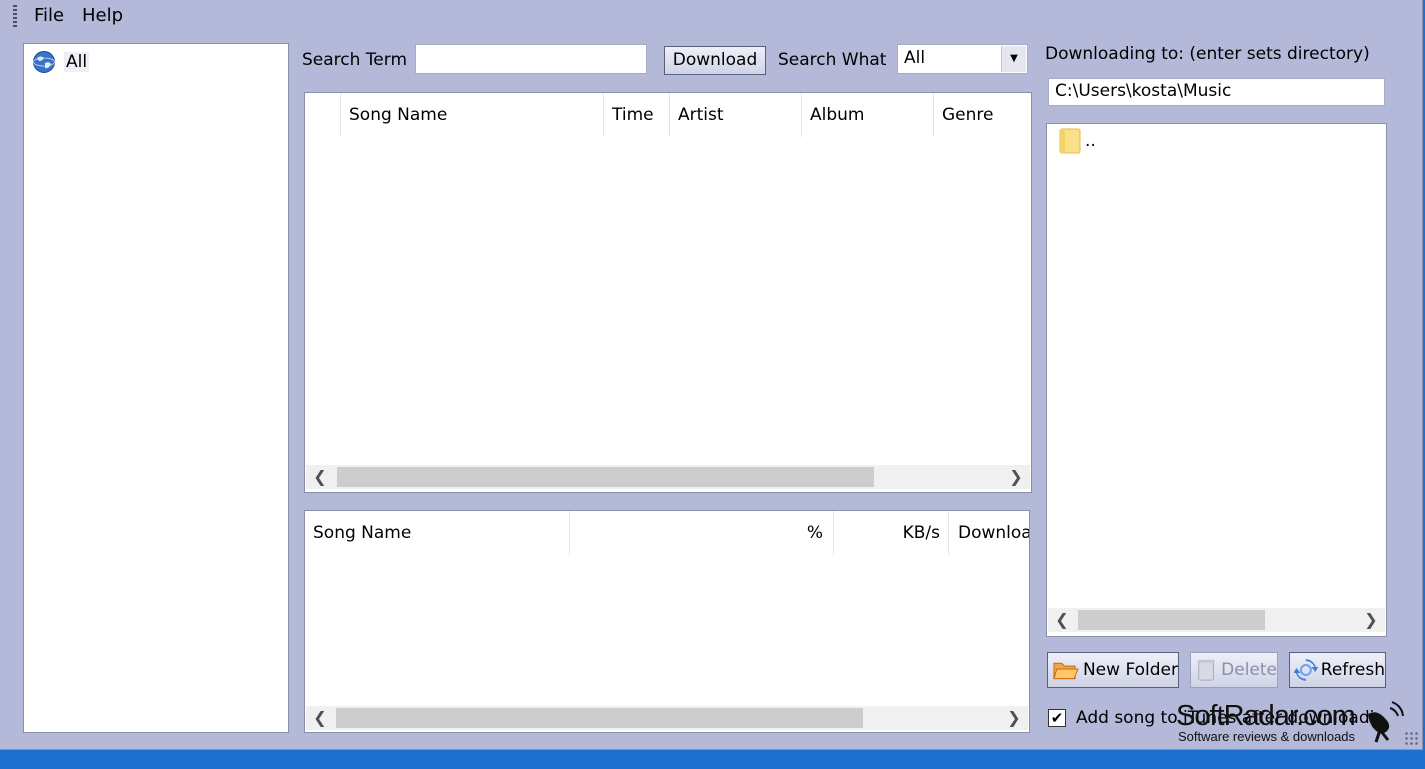  What do you see at coordinates (702, 533) in the screenshot?
I see `column-dl-percent: %` at bounding box center [702, 533].